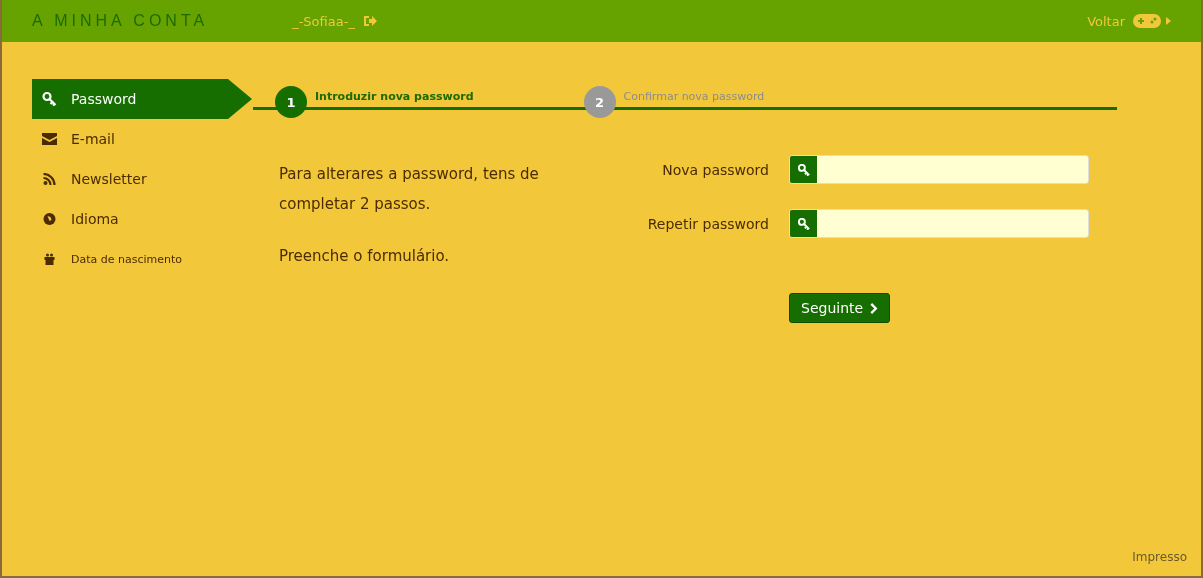 The height and width of the screenshot is (578, 1203). I want to click on envelope-icon, so click(49, 139).